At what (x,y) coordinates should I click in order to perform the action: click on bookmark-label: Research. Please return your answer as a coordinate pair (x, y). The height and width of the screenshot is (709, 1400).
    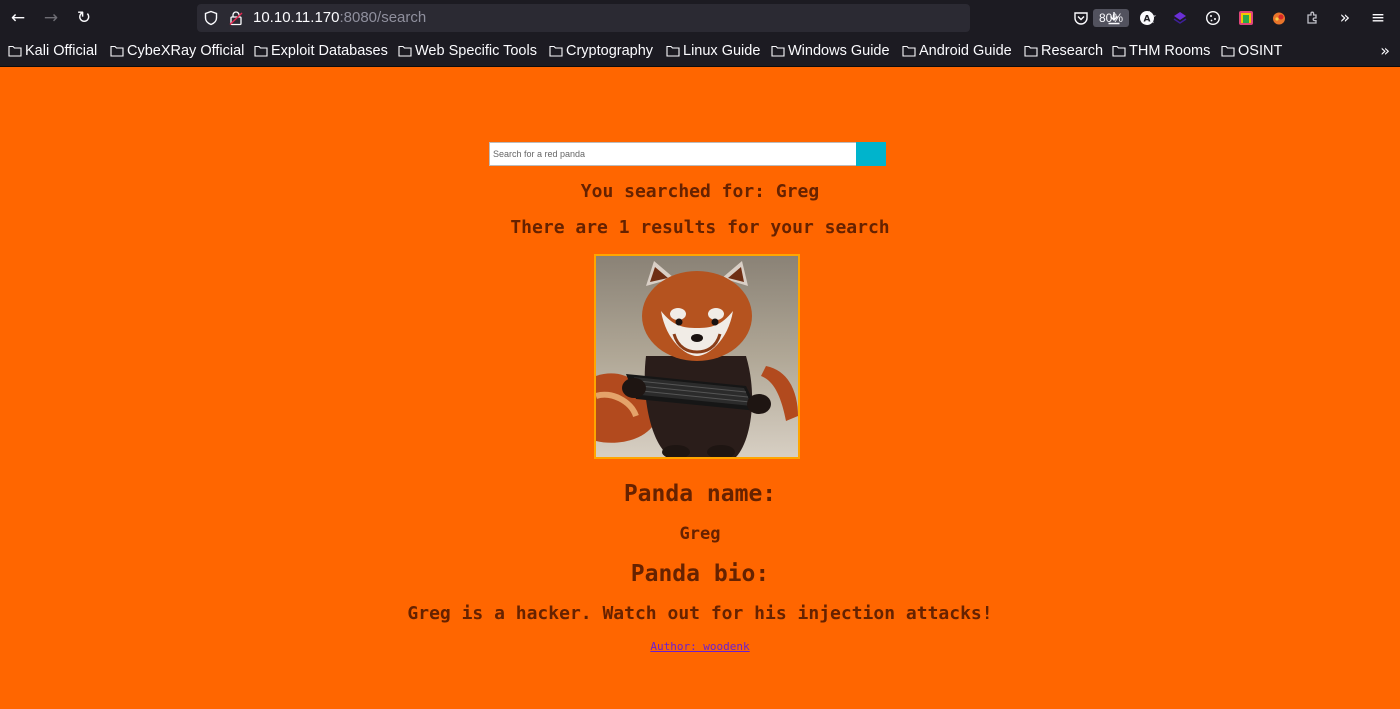
    Looking at the image, I should click on (1072, 51).